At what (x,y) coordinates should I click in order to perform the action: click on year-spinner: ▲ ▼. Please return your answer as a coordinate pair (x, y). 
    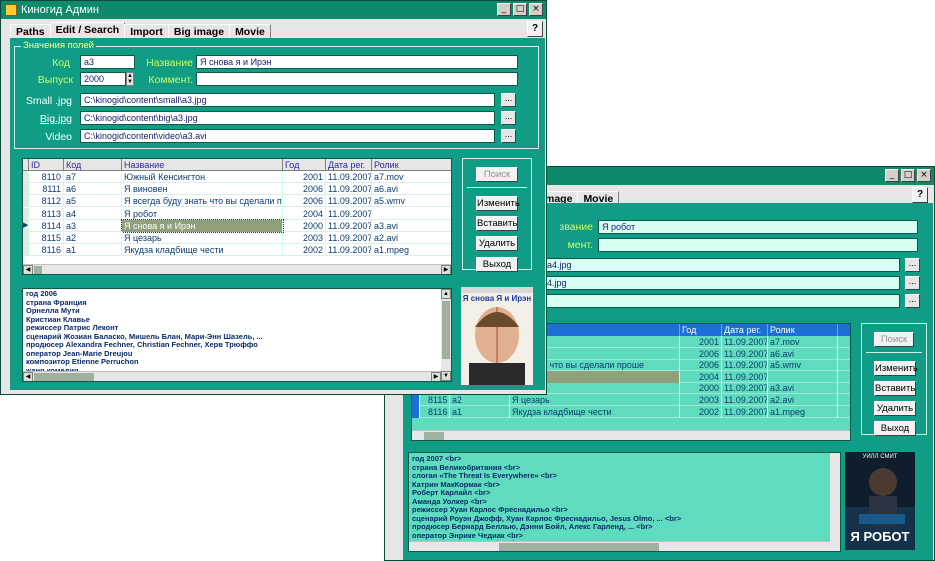
    Looking at the image, I should click on (130, 79).